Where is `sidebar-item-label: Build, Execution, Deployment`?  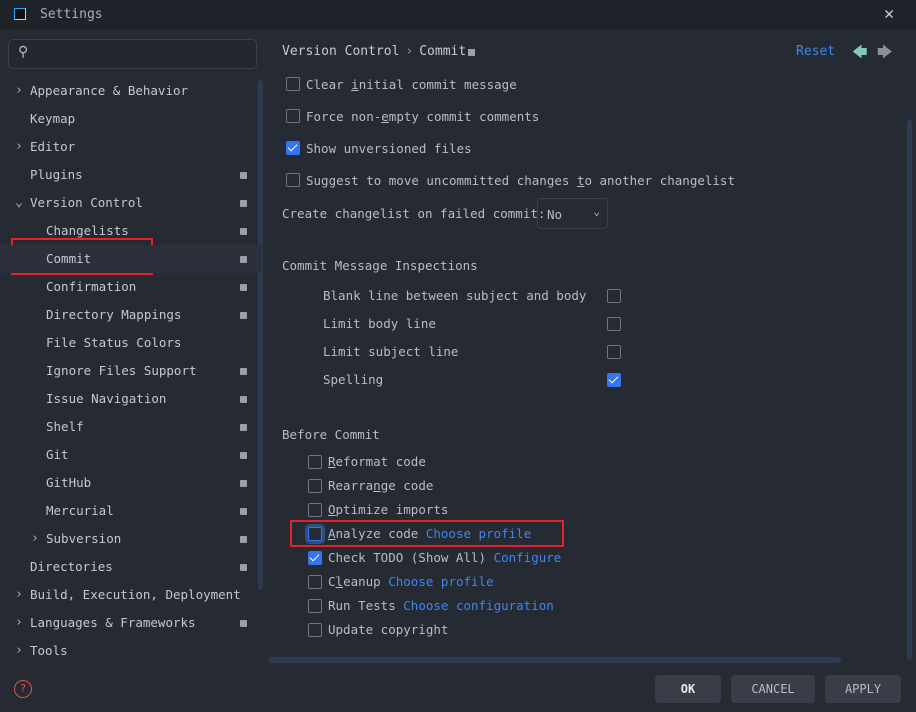 sidebar-item-label: Build, Execution, Deployment is located at coordinates (135, 594).